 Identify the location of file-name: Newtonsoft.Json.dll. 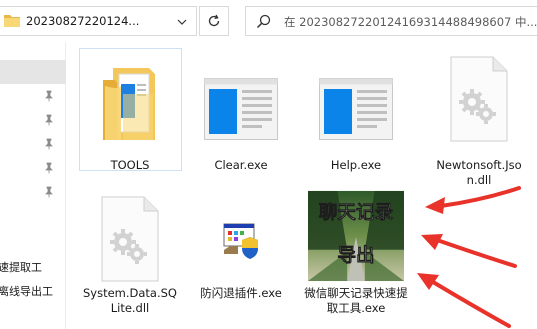
(479, 172).